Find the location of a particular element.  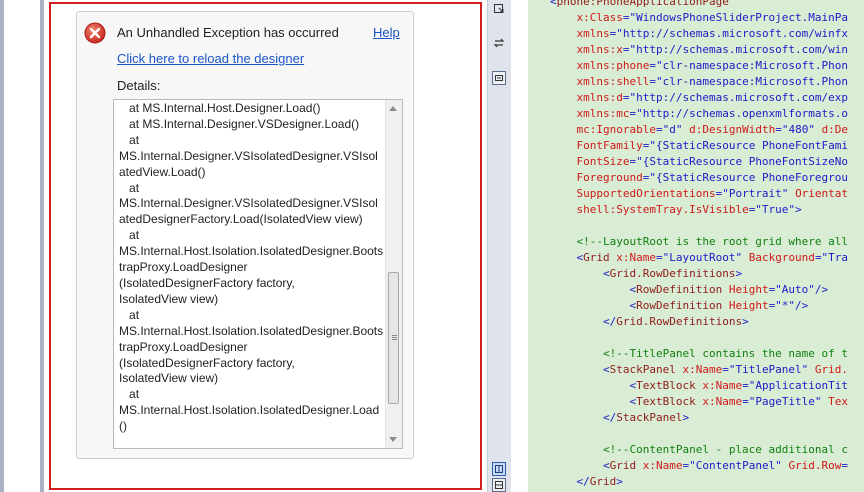

code-line: </Grid.RowDefinitions> is located at coordinates (649, 322).